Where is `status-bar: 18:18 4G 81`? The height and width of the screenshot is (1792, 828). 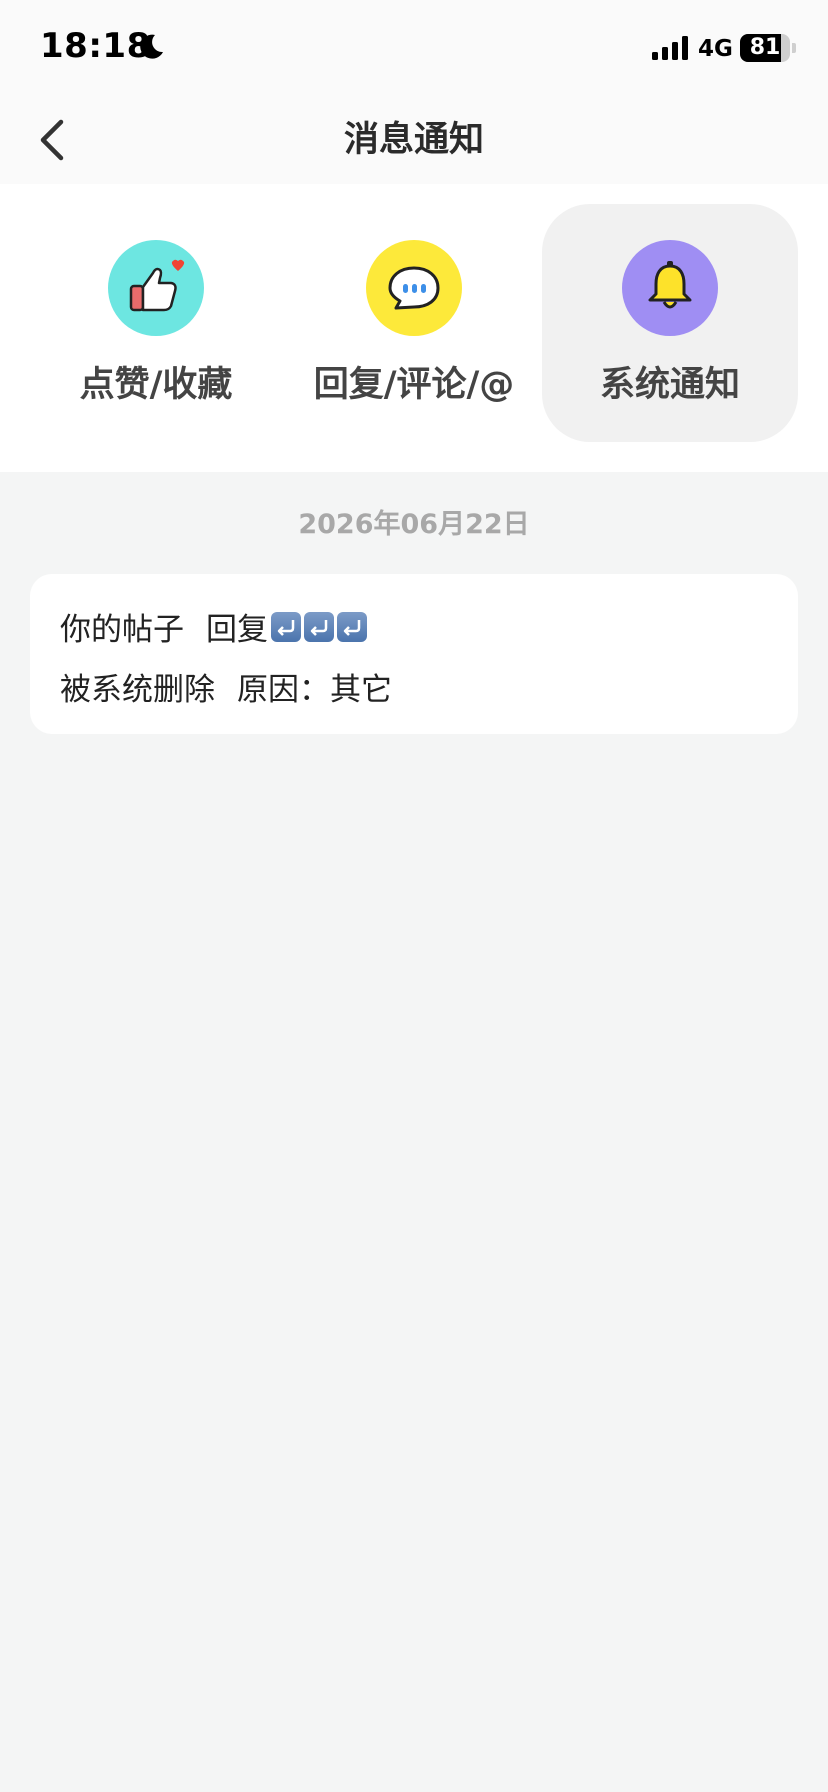
status-bar: 18:18 4G 81 is located at coordinates (414, 48).